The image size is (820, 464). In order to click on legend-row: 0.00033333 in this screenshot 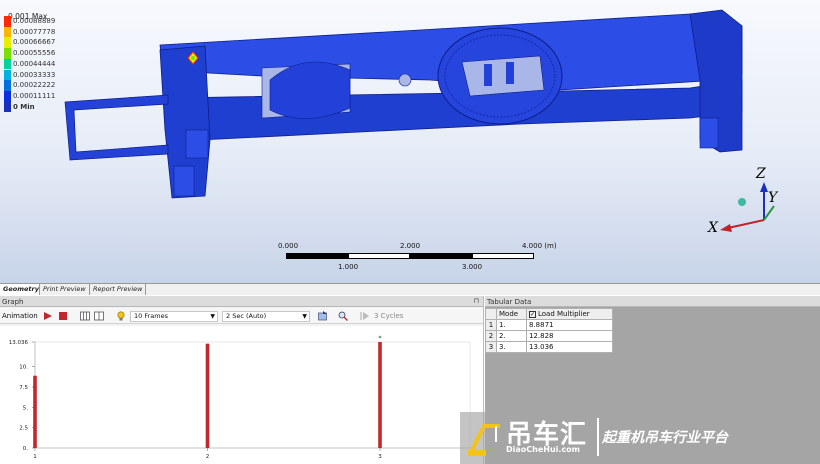, I will do `click(49, 75)`.